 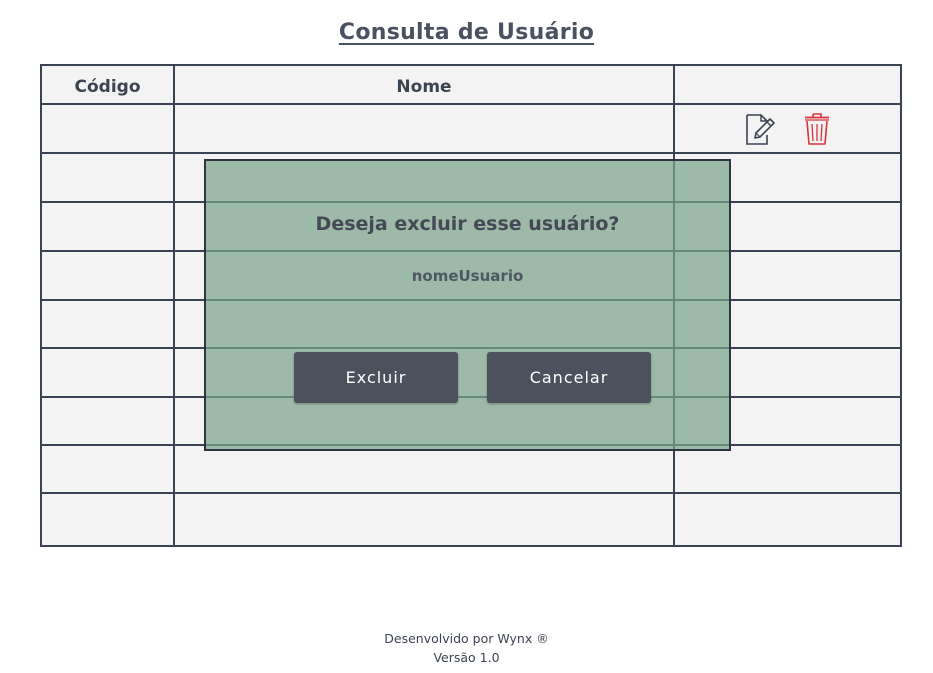 What do you see at coordinates (467, 224) in the screenshot?
I see `modal-question: Deseja excluir esse usuário?` at bounding box center [467, 224].